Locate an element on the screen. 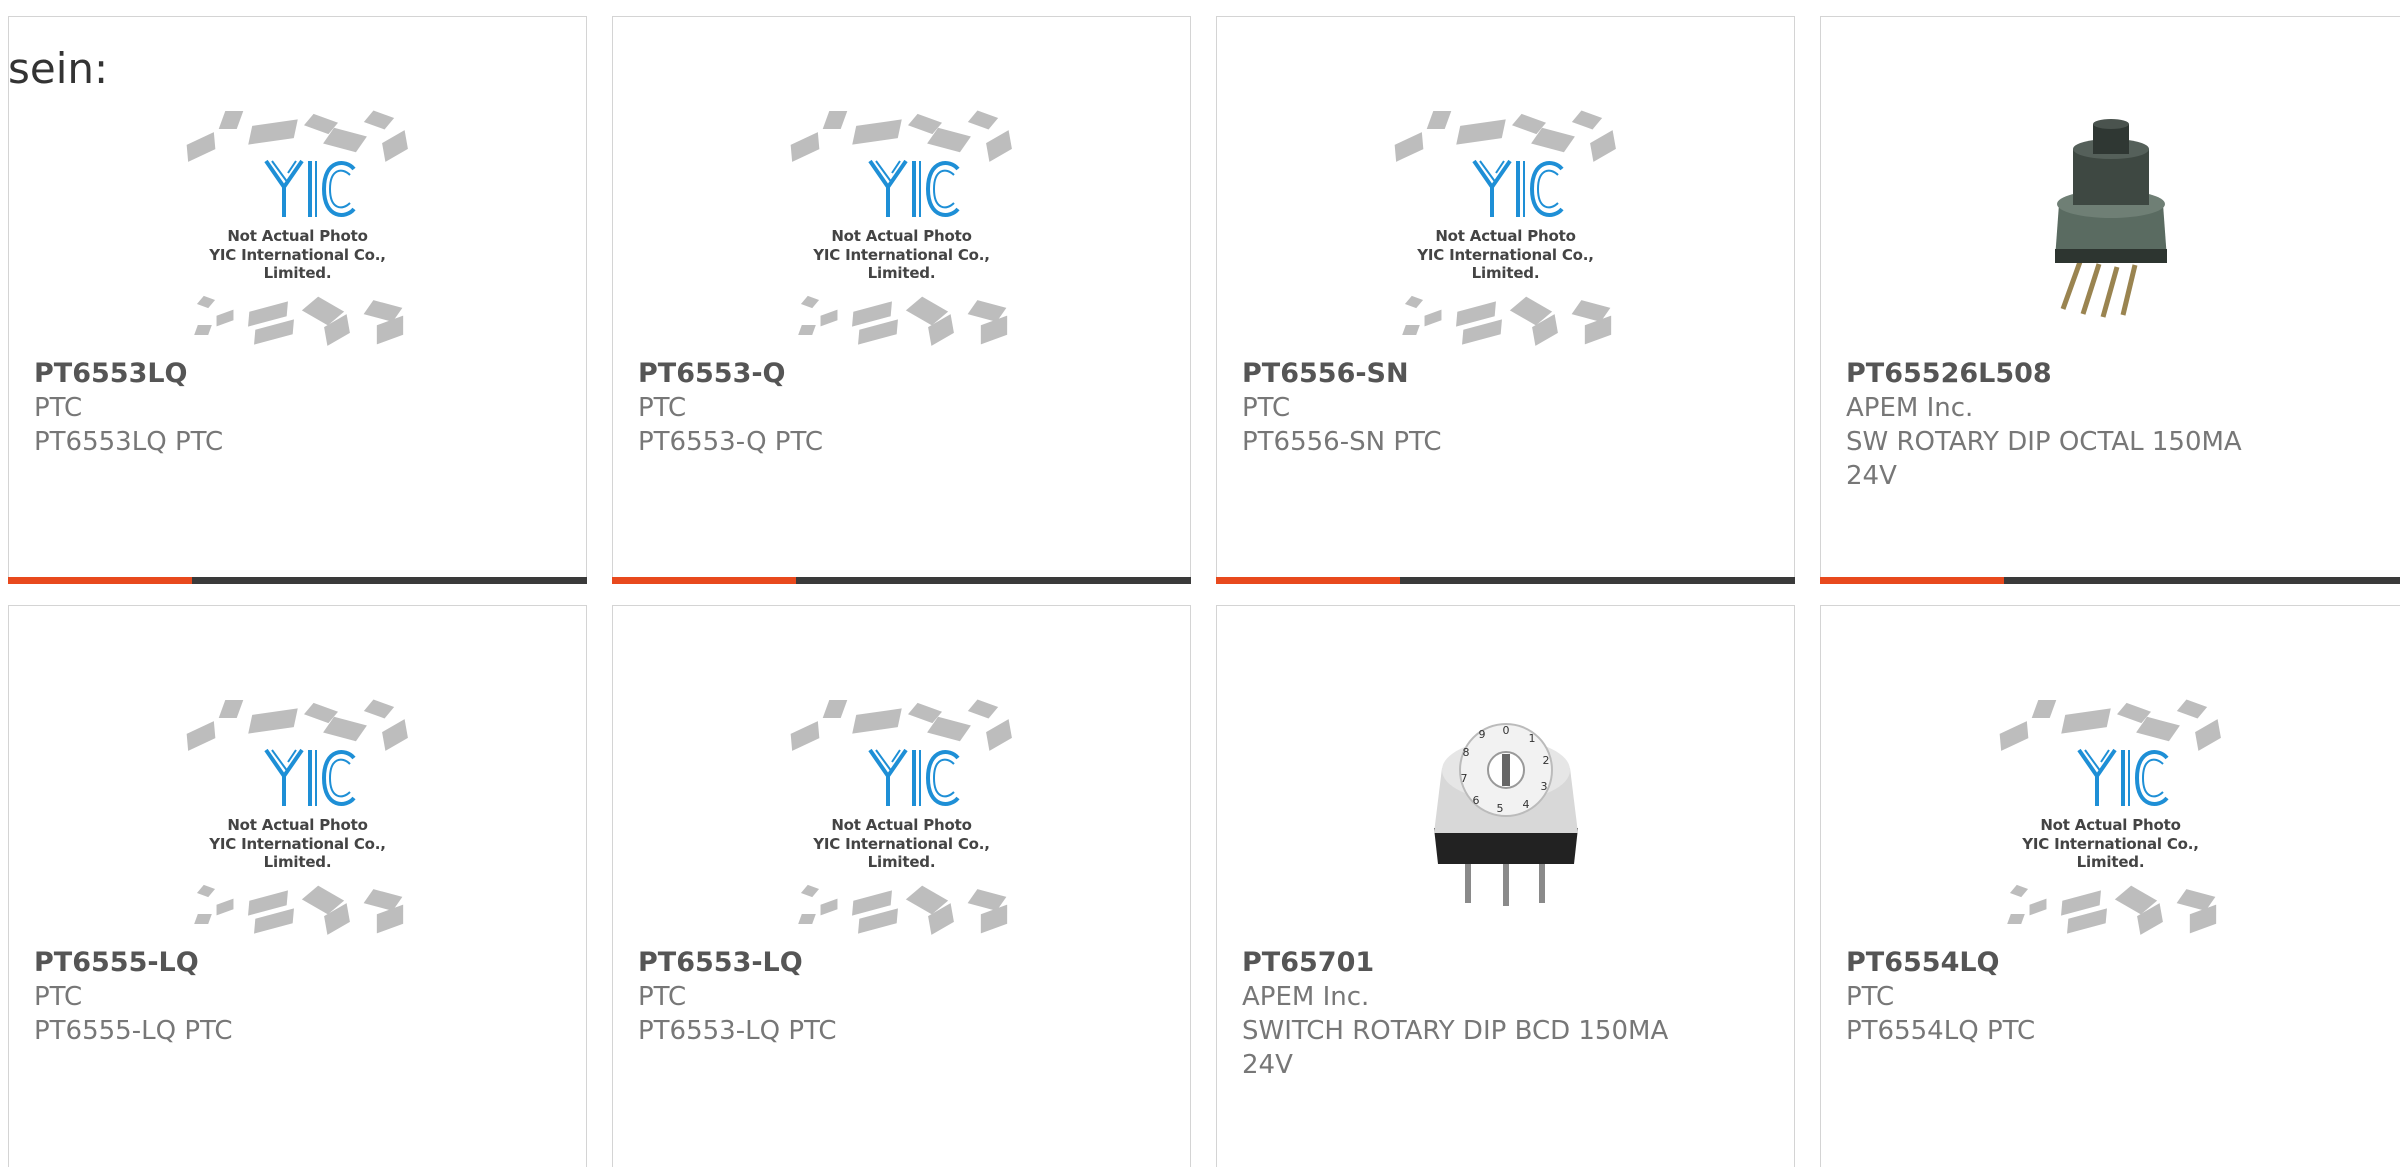  svg-text: 0 is located at coordinates (1505, 730).